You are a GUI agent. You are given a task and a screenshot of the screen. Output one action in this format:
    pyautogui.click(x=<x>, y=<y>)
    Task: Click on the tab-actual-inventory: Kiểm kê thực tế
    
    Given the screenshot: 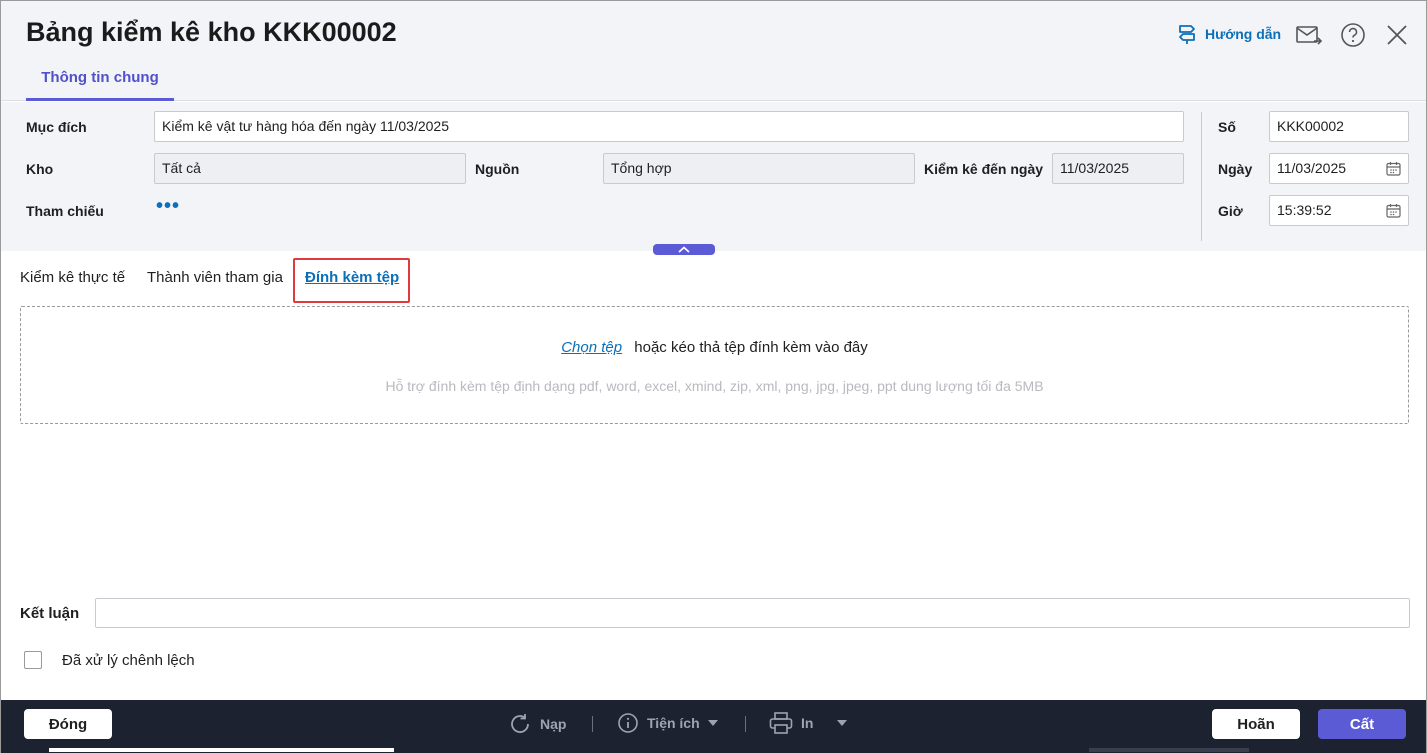 What is the action you would take?
    pyautogui.click(x=72, y=277)
    